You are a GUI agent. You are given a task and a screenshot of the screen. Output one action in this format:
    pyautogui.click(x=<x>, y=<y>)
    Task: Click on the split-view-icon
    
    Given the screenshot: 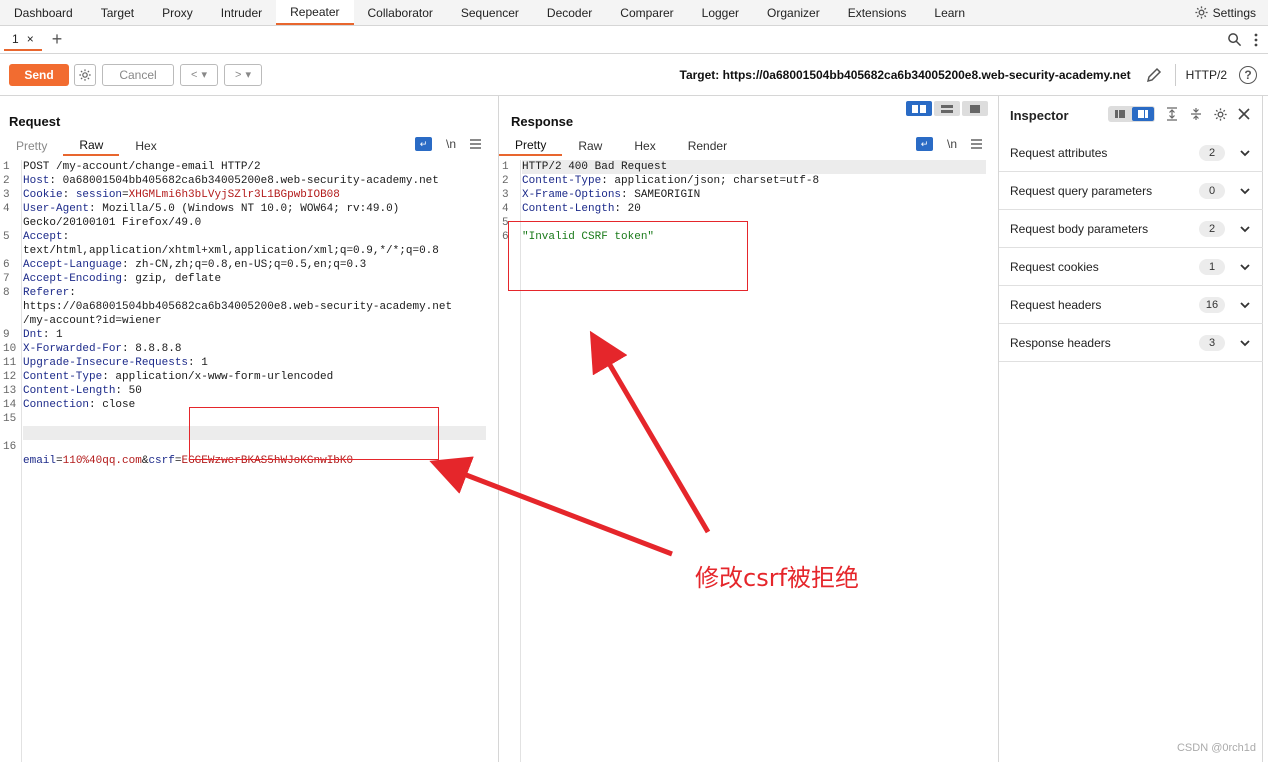 What is the action you would take?
    pyautogui.click(x=1143, y=114)
    